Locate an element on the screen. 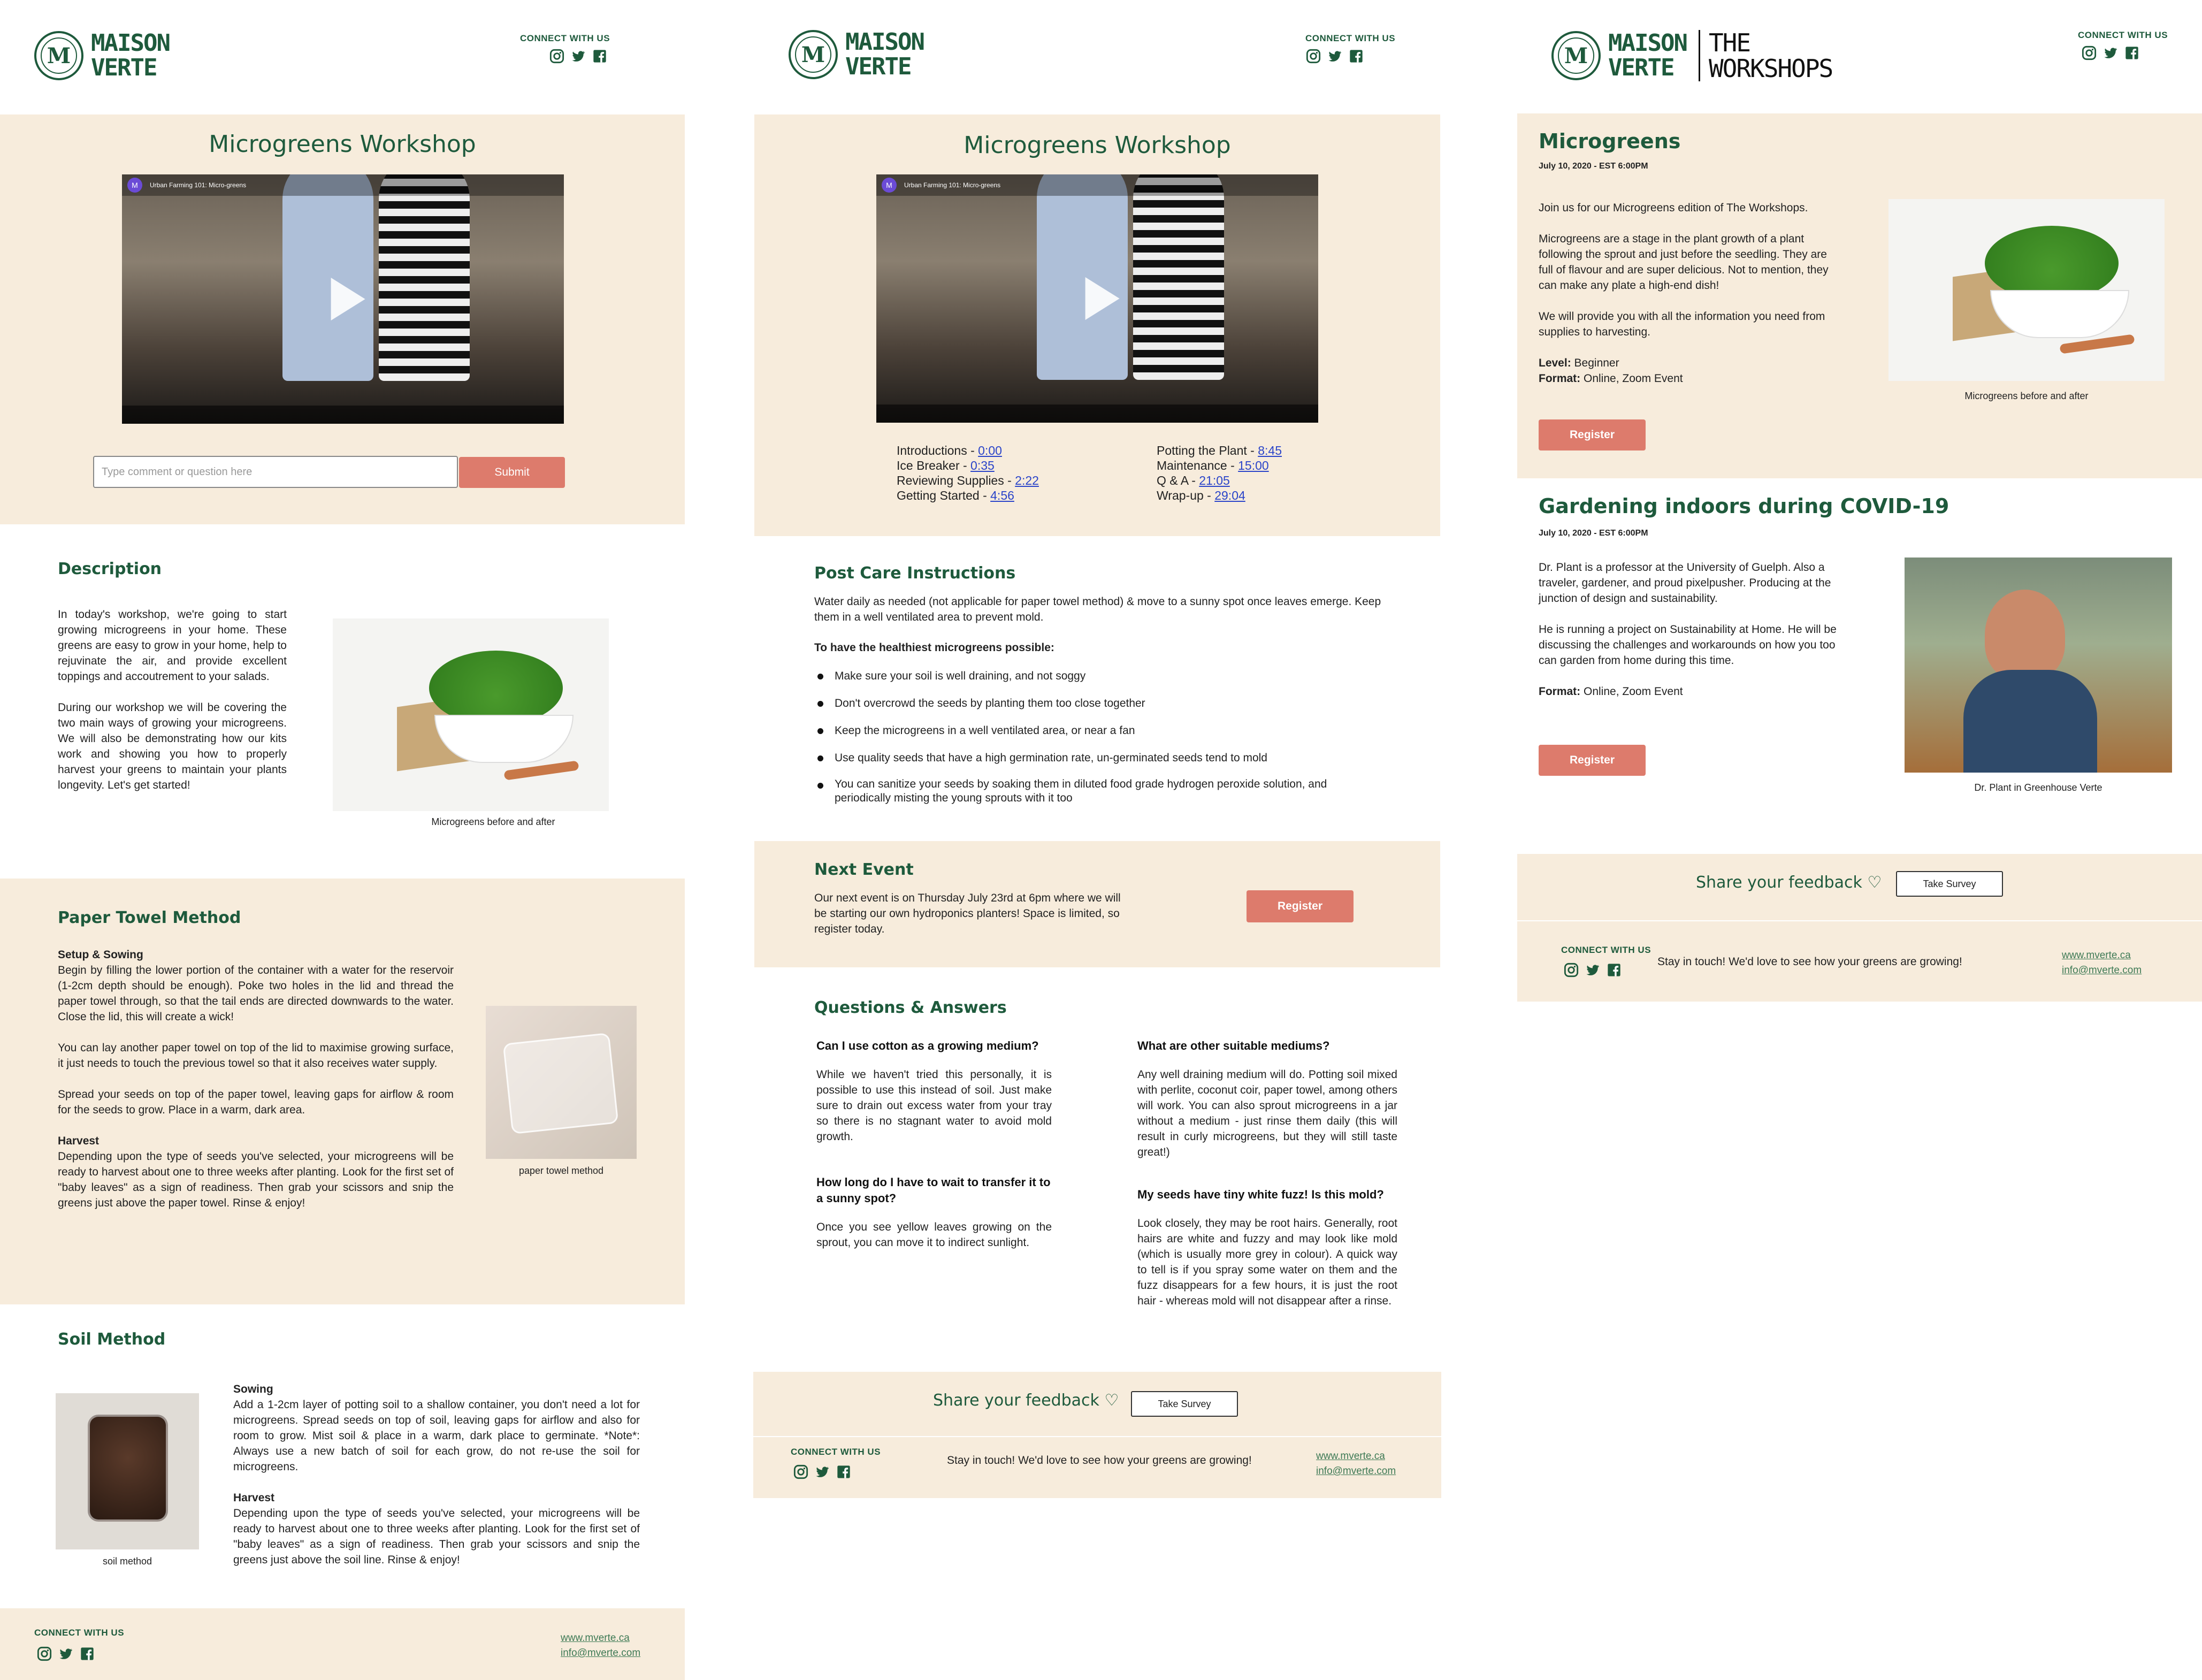  qa-title: Questions & Answers is located at coordinates (910, 1007).